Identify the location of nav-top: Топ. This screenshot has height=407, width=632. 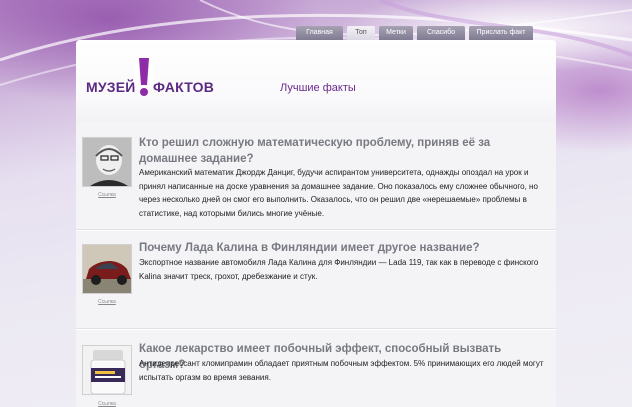
(361, 33).